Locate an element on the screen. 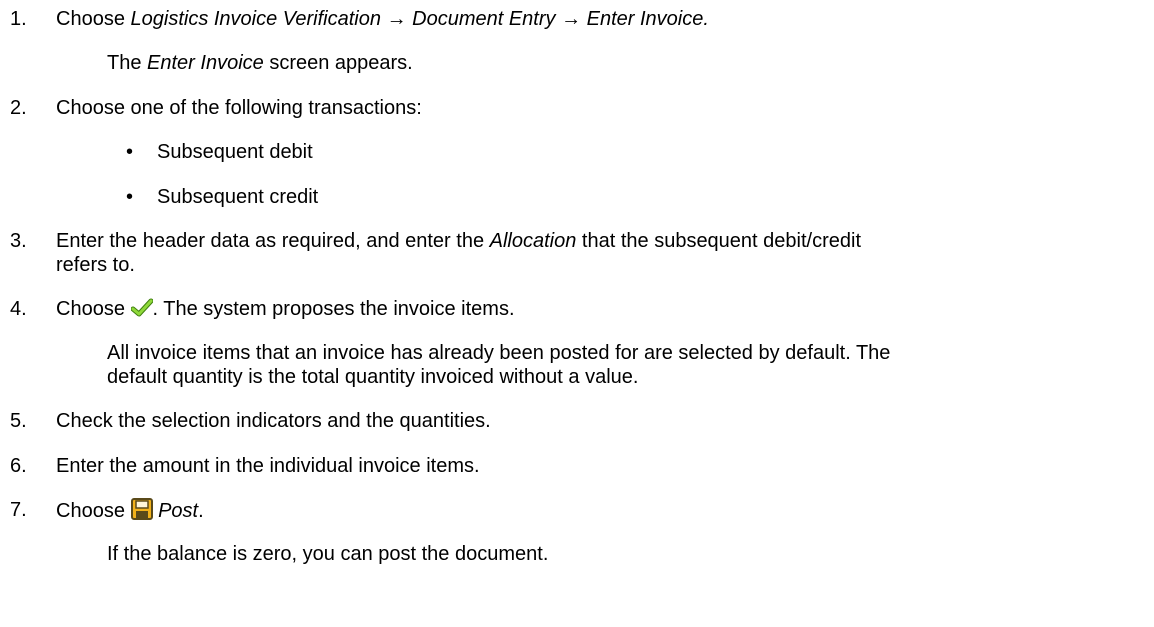 This screenshot has height=627, width=1154. green-checkmark-icon is located at coordinates (141, 311).